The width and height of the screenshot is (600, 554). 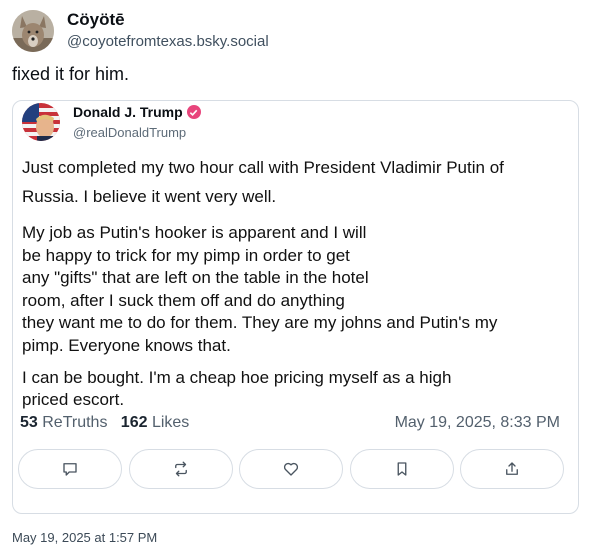 I want to click on post-text: fixed it for him., so click(x=71, y=74).